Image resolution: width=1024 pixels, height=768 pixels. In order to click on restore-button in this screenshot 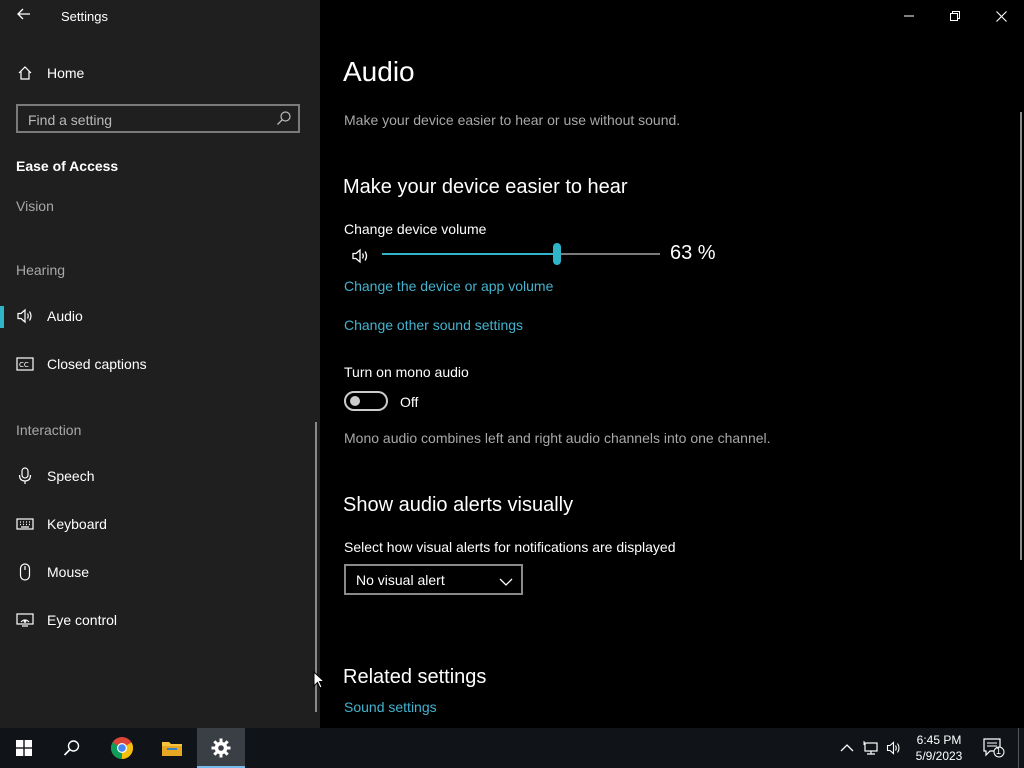, I will do `click(955, 16)`.